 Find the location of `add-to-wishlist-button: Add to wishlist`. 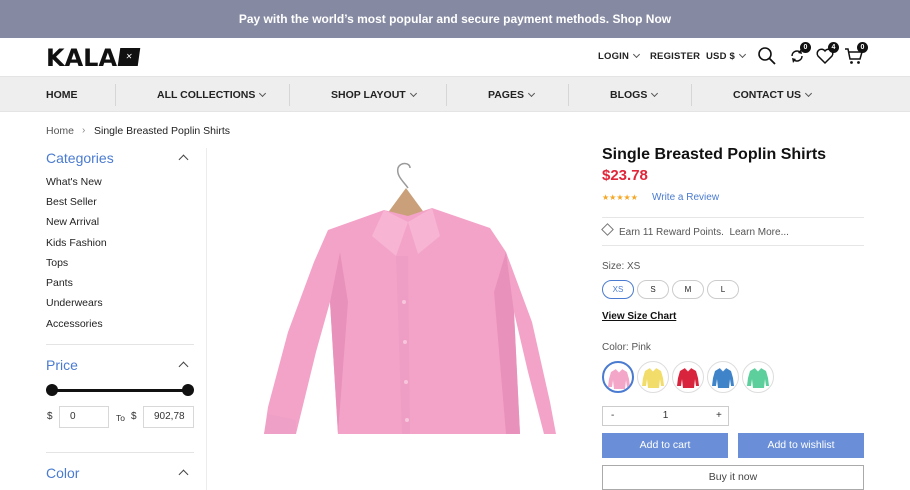

add-to-wishlist-button: Add to wishlist is located at coordinates (801, 445).